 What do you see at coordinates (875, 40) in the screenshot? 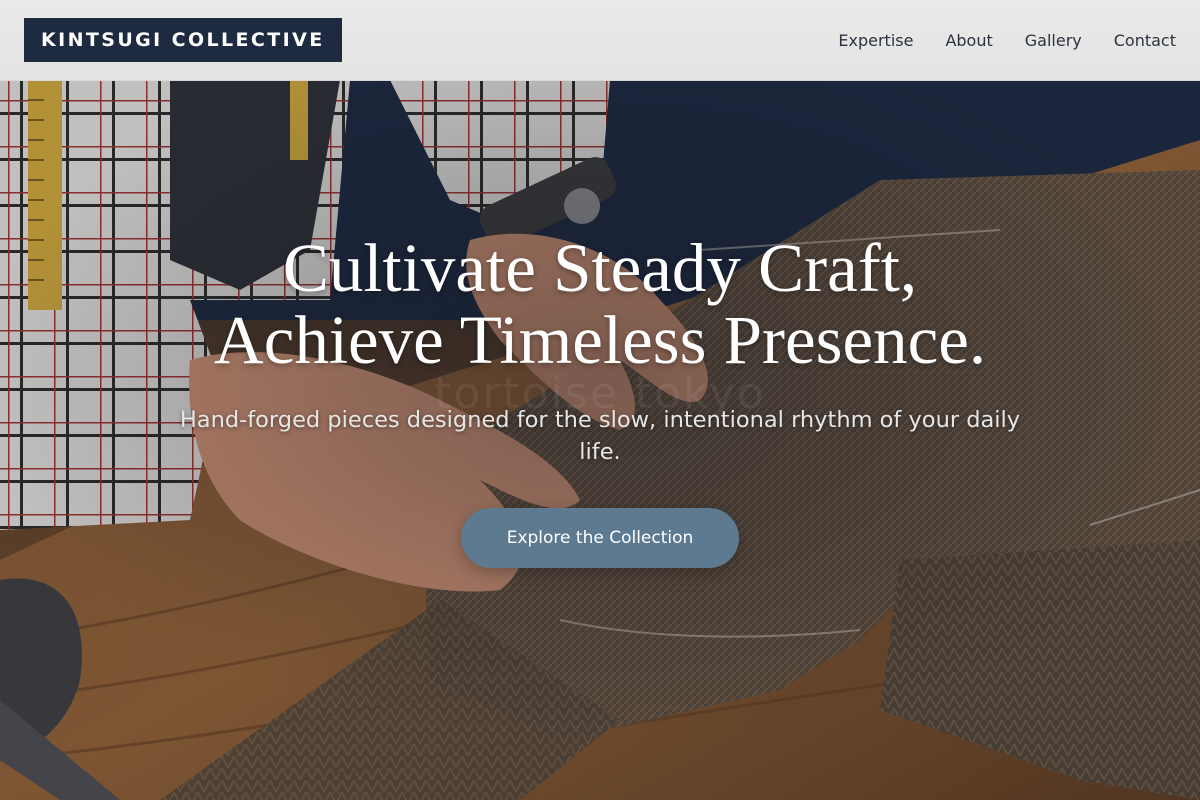
I see `nav-link-expertise: Expertise` at bounding box center [875, 40].